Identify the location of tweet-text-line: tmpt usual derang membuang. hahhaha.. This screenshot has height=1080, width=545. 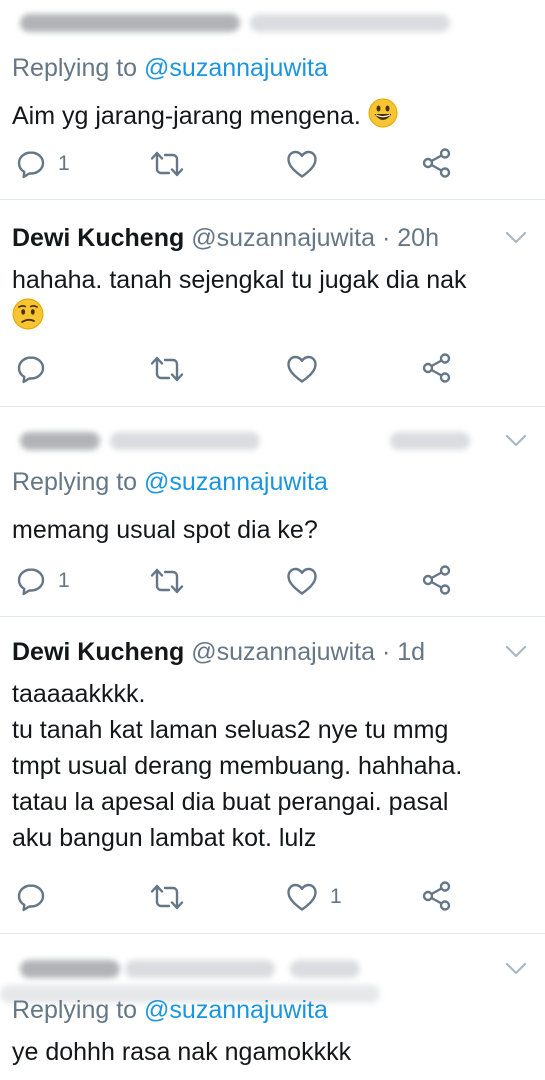
(237, 766).